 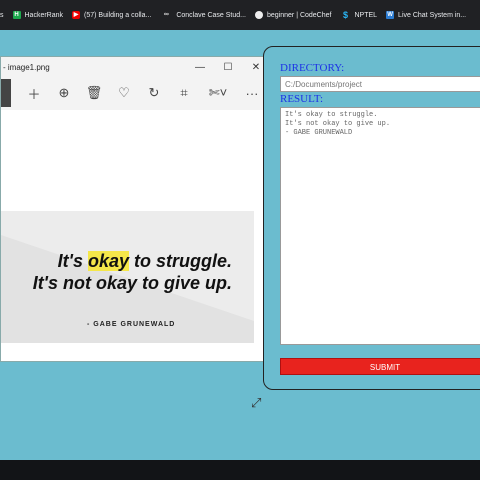 I want to click on window-title: - image1.png, so click(x=26, y=67).